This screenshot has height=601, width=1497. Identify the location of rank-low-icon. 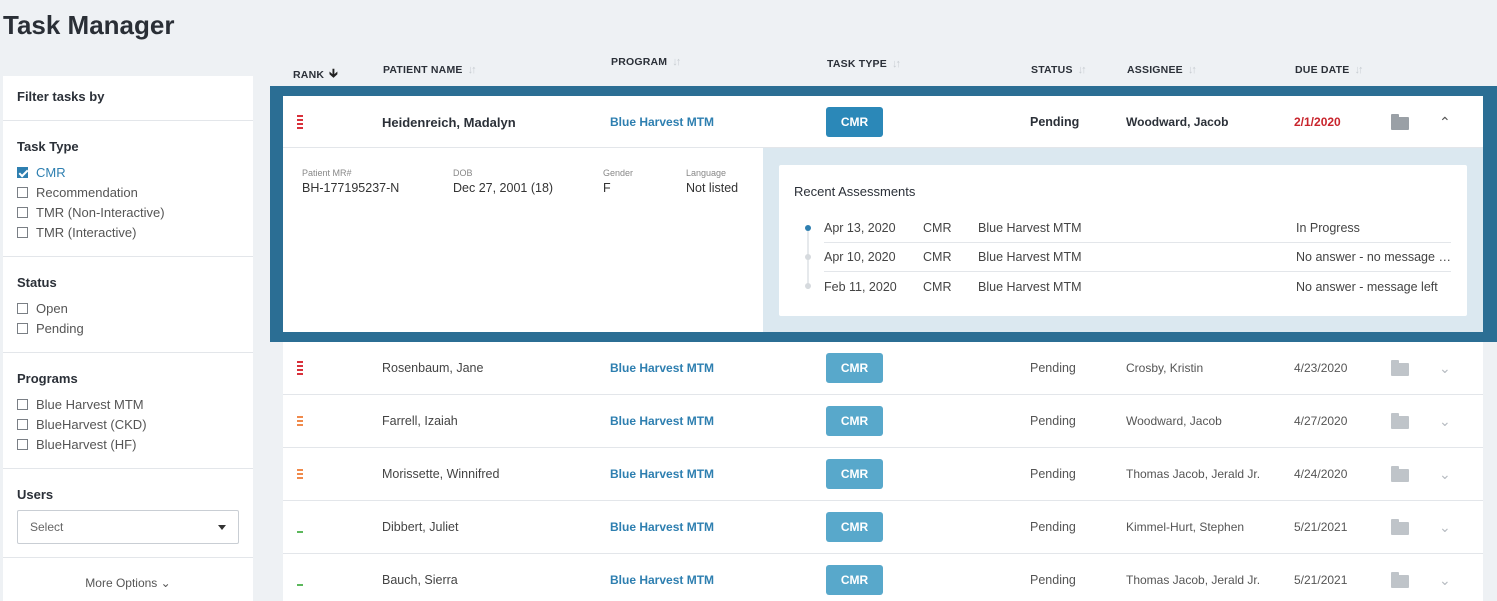
(300, 532).